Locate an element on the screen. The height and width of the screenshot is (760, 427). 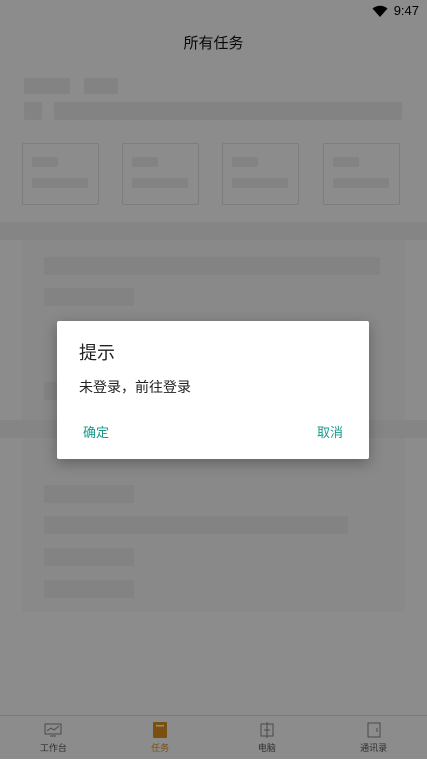
confirm-button: 确定 is located at coordinates (96, 431).